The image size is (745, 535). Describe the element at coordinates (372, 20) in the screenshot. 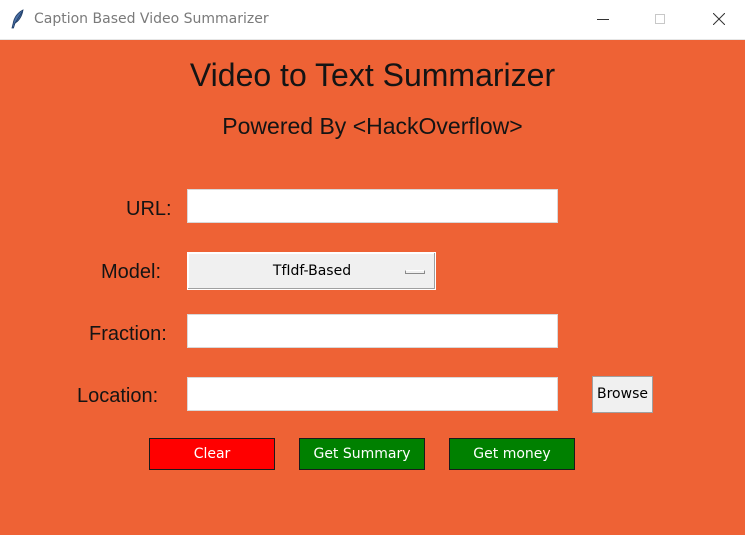

I see `title-bar: Caption Based Video Summarizer` at that location.